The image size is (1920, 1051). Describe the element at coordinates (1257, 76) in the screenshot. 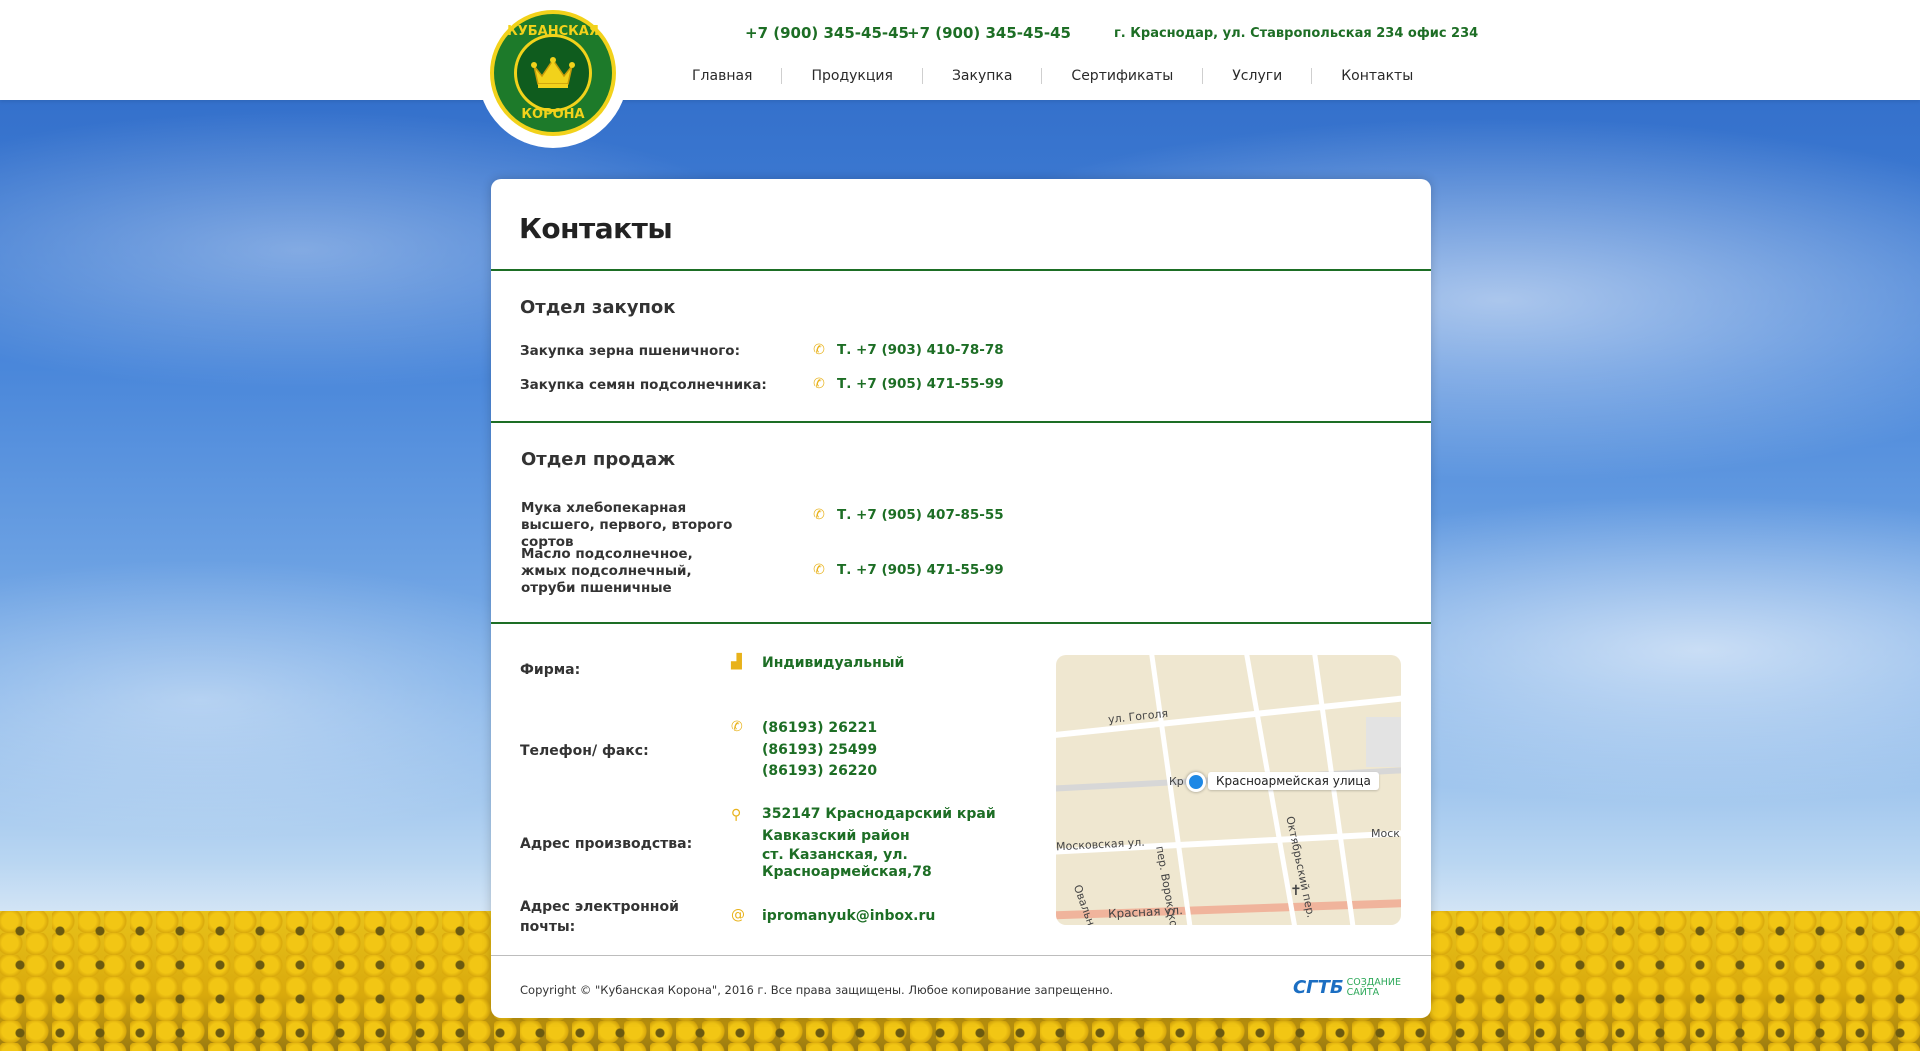

I see `nav-item-services: Услуги` at that location.